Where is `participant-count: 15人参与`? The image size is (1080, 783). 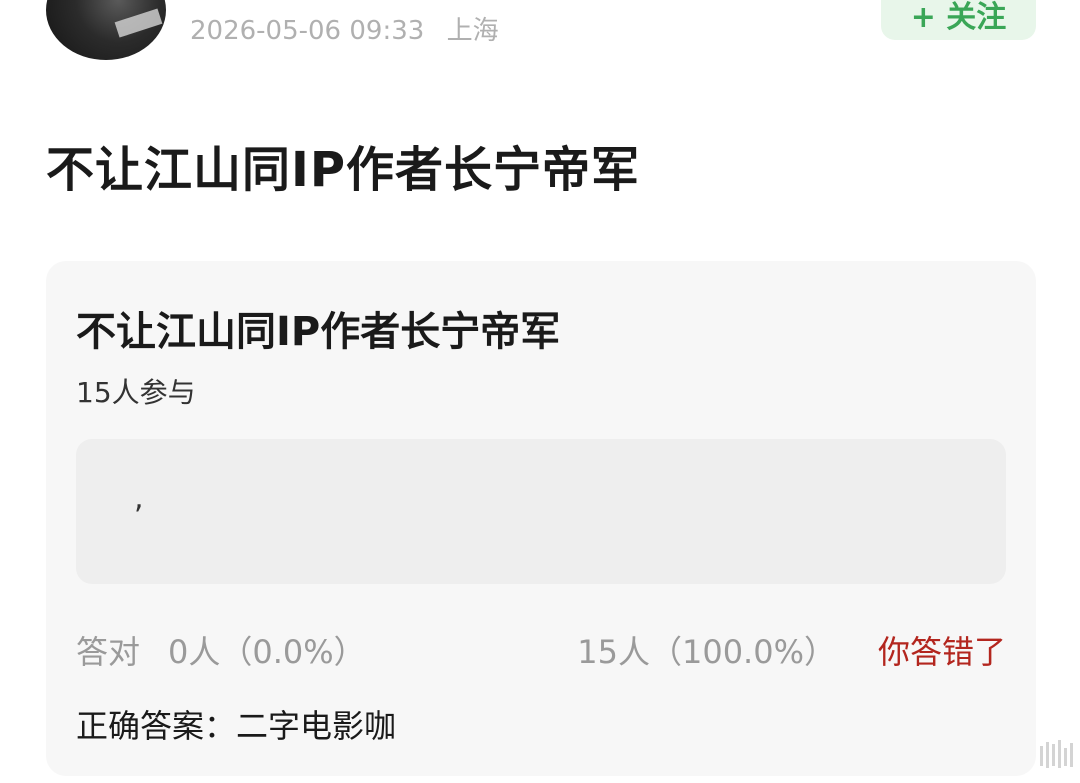
participant-count: 15人参与 is located at coordinates (136, 392).